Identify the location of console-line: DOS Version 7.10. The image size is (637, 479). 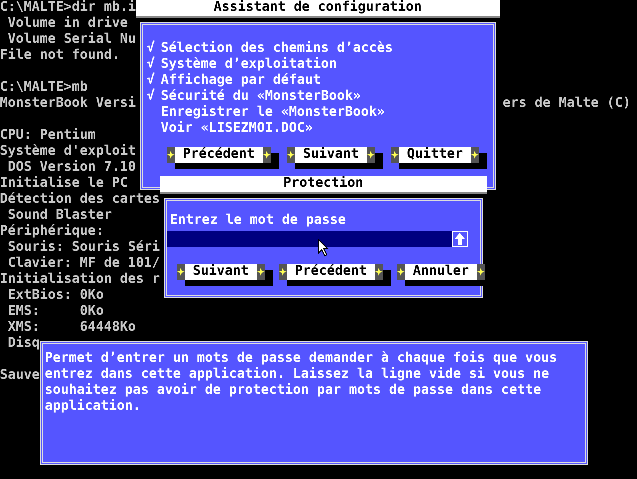
(71, 168).